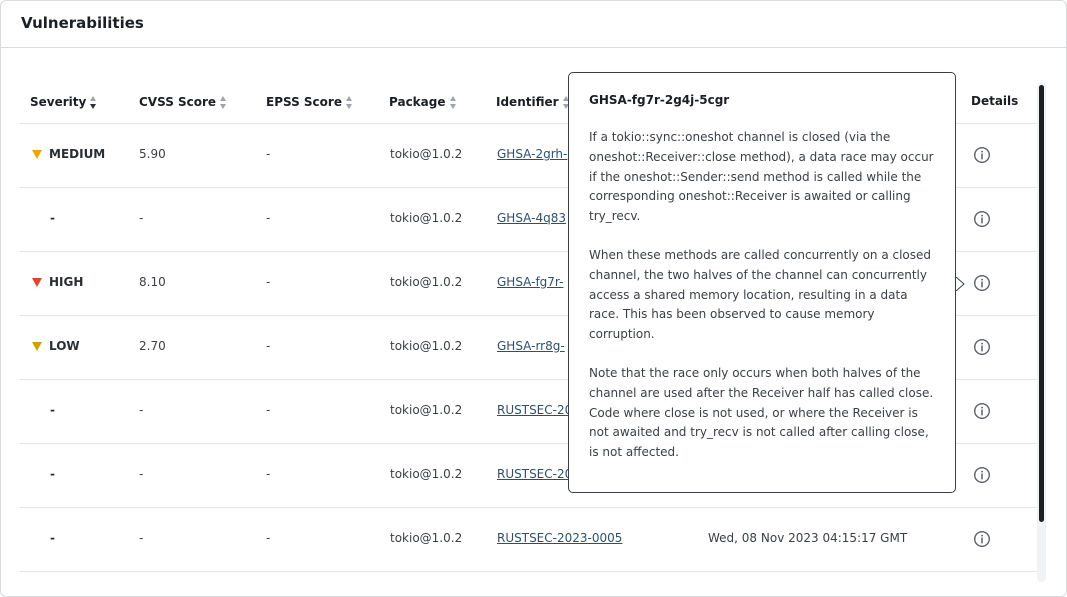 The height and width of the screenshot is (597, 1067). I want to click on cvss-cell: 5.90, so click(152, 154).